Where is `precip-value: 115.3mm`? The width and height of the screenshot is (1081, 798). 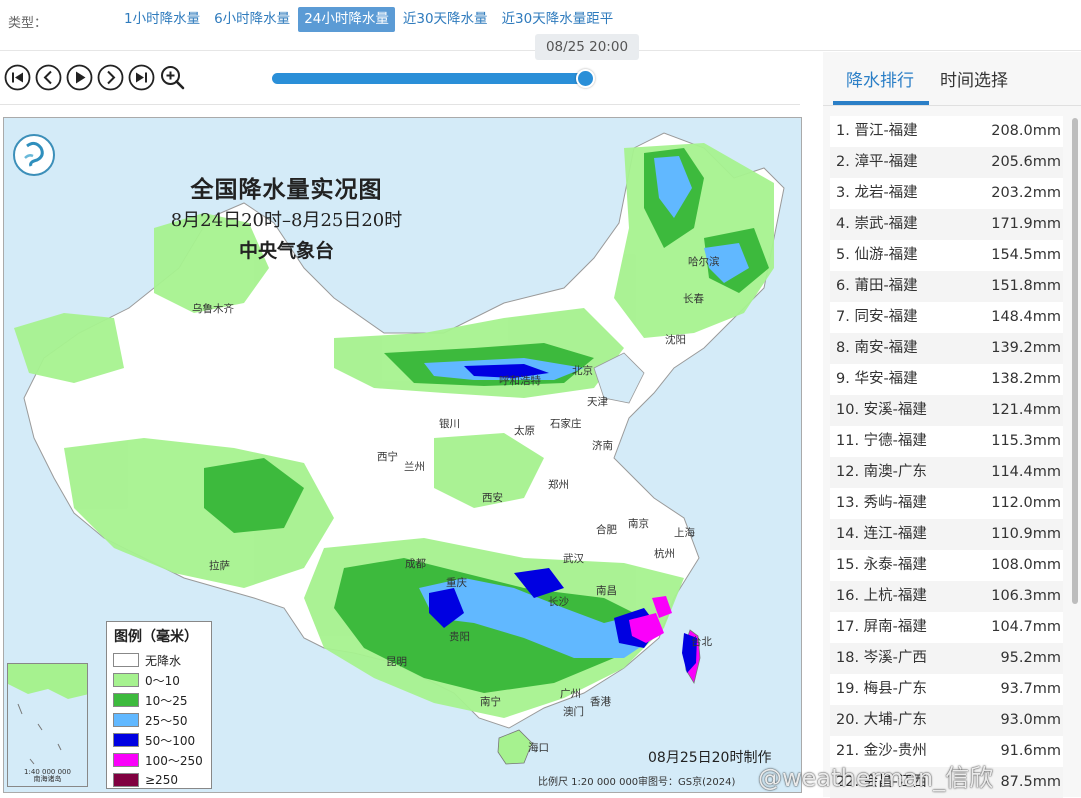
precip-value: 115.3mm is located at coordinates (1026, 441).